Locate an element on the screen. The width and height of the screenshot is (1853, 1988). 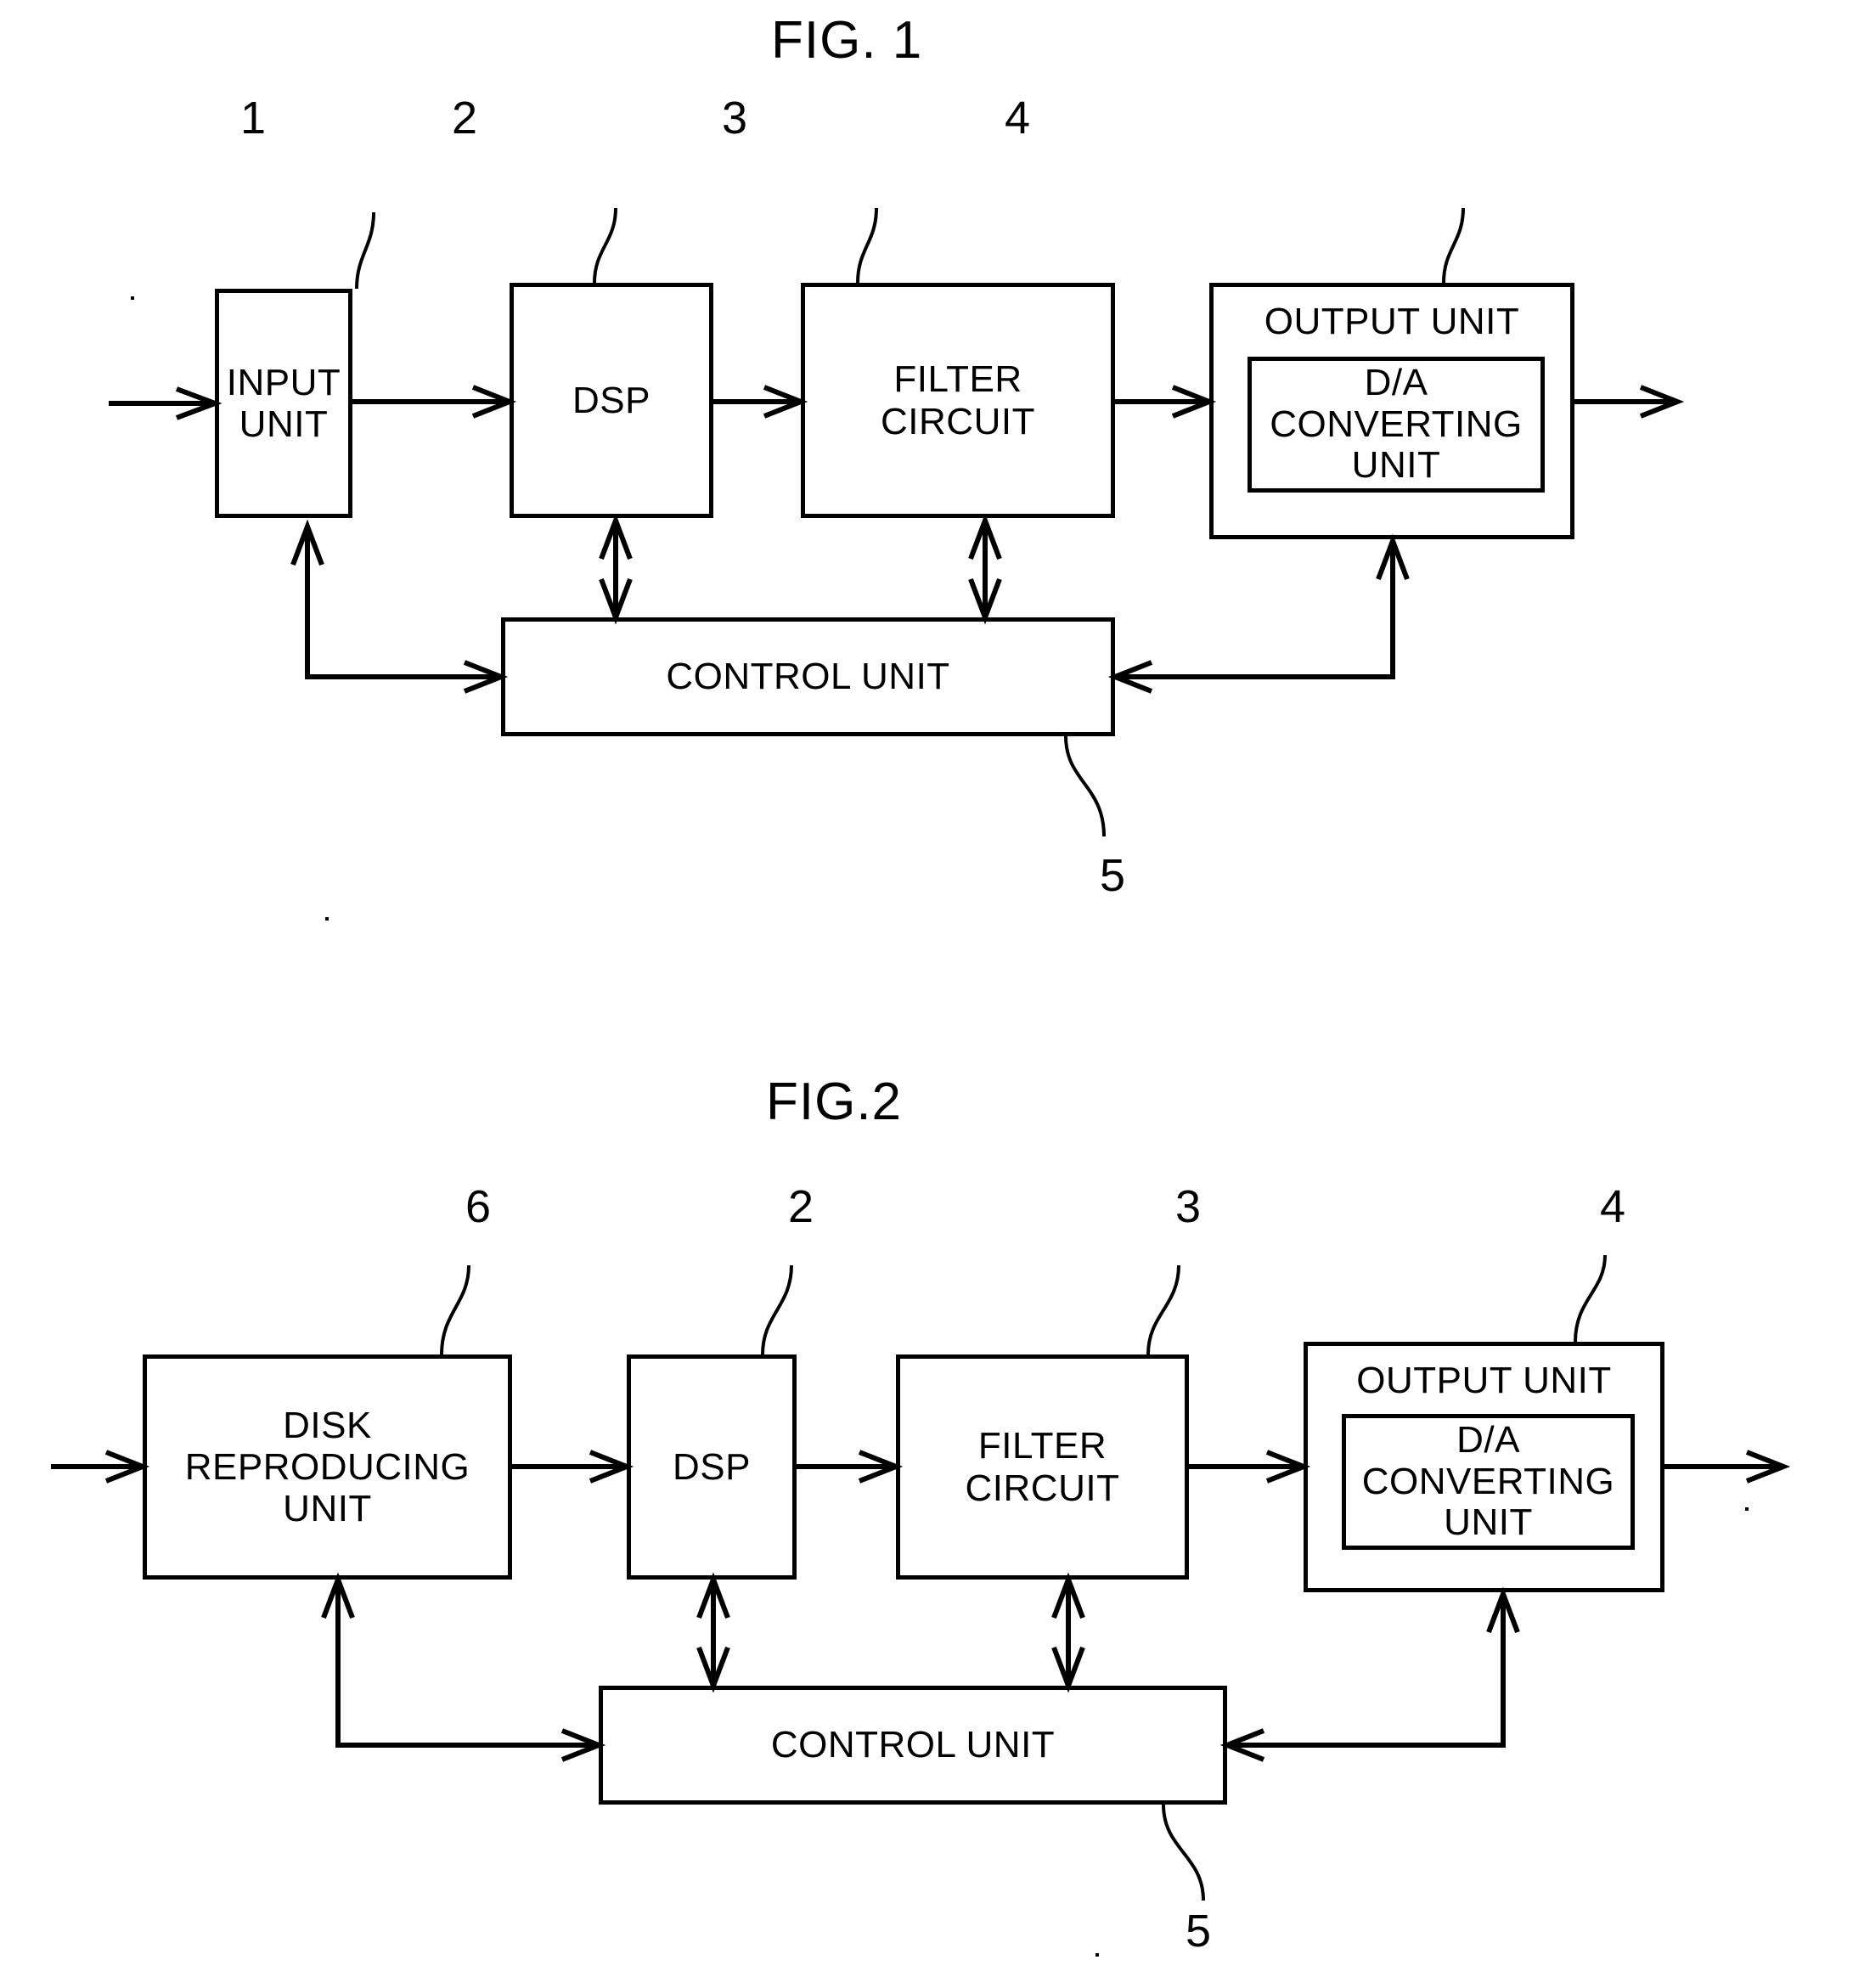
fig2-arrowhead-control-to-disk is located at coordinates (338, 1595).